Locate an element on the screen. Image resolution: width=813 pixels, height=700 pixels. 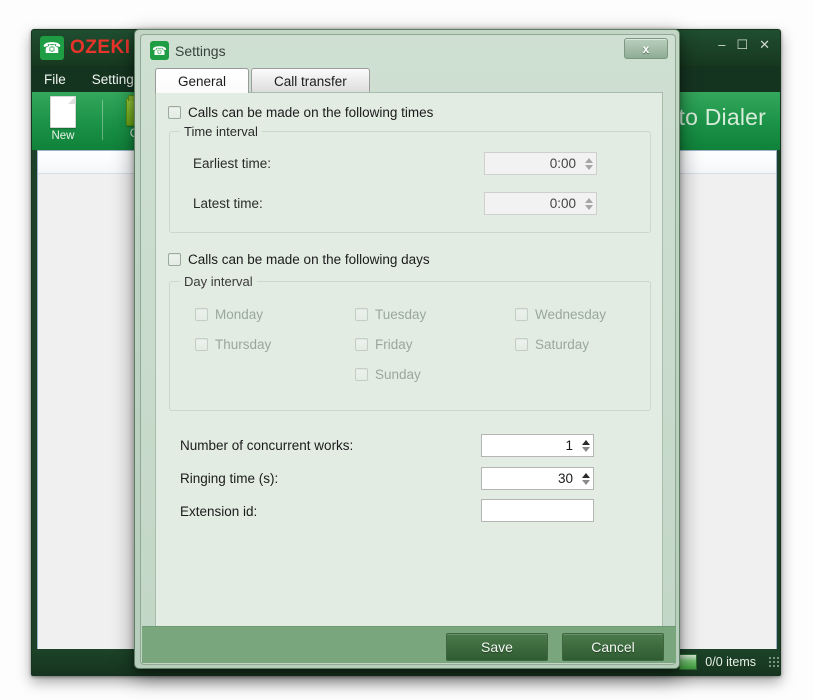
label-earliest-time: Earliest time: is located at coordinates (232, 163).